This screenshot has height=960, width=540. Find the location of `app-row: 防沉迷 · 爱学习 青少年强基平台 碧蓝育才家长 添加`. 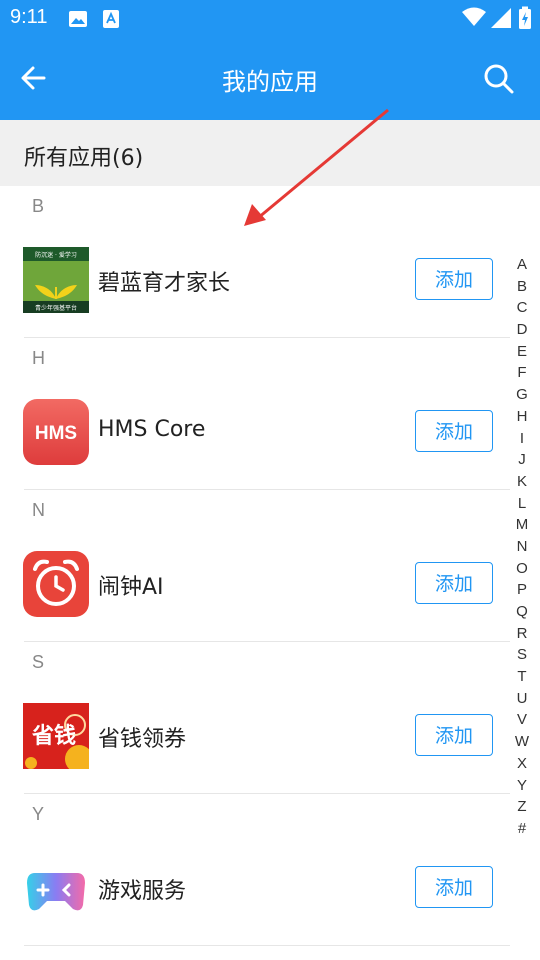

app-row: 防沉迷 · 爱学习 青少年强基平台 碧蓝育才家长 添加 is located at coordinates (255, 280).